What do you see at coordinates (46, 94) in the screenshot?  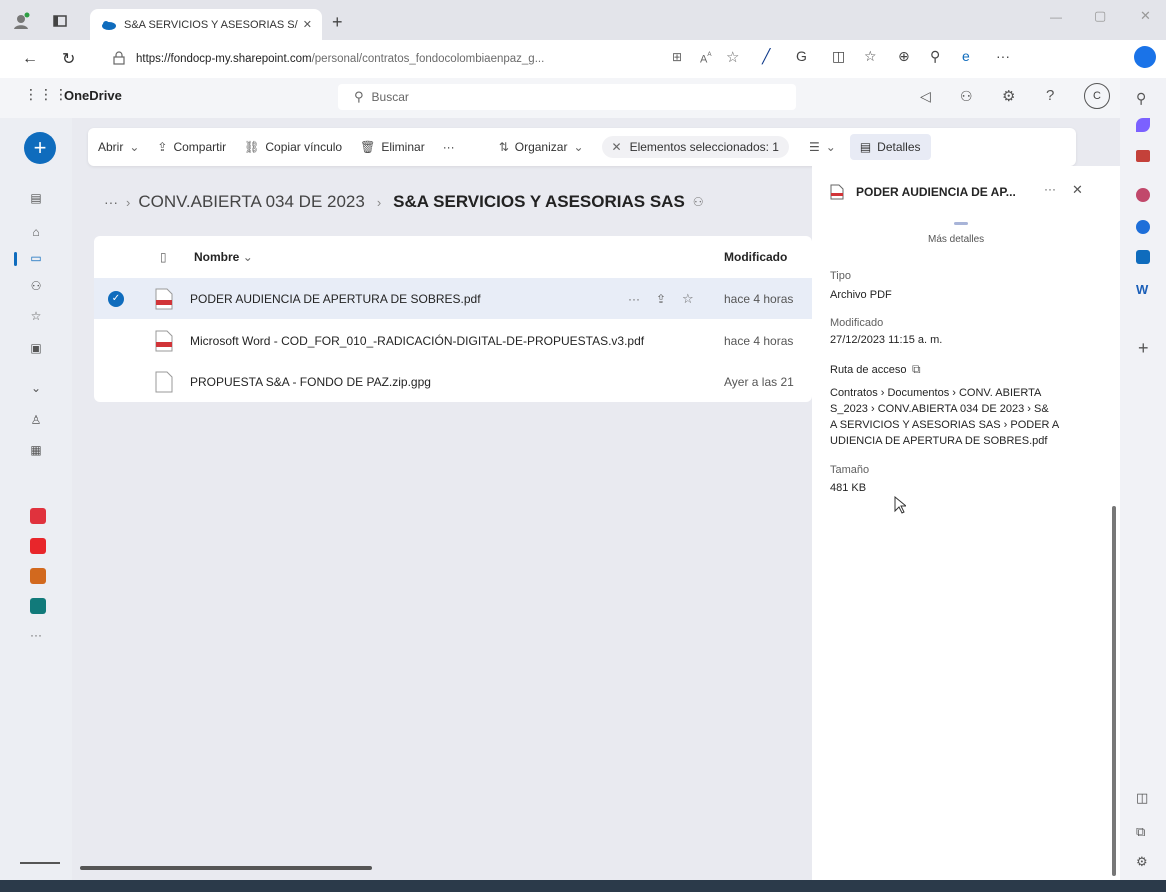 I see `app-launcher-icon: ⋮⋮⋮` at bounding box center [46, 94].